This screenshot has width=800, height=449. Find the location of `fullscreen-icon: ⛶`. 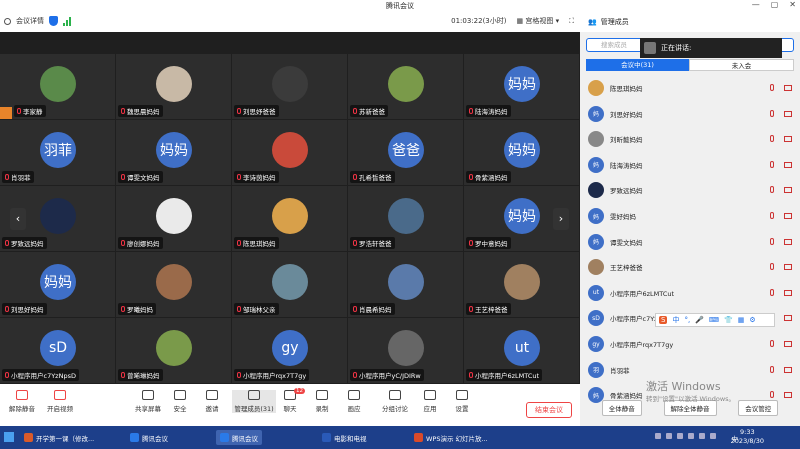

fullscreen-icon: ⛶ is located at coordinates (571, 21).